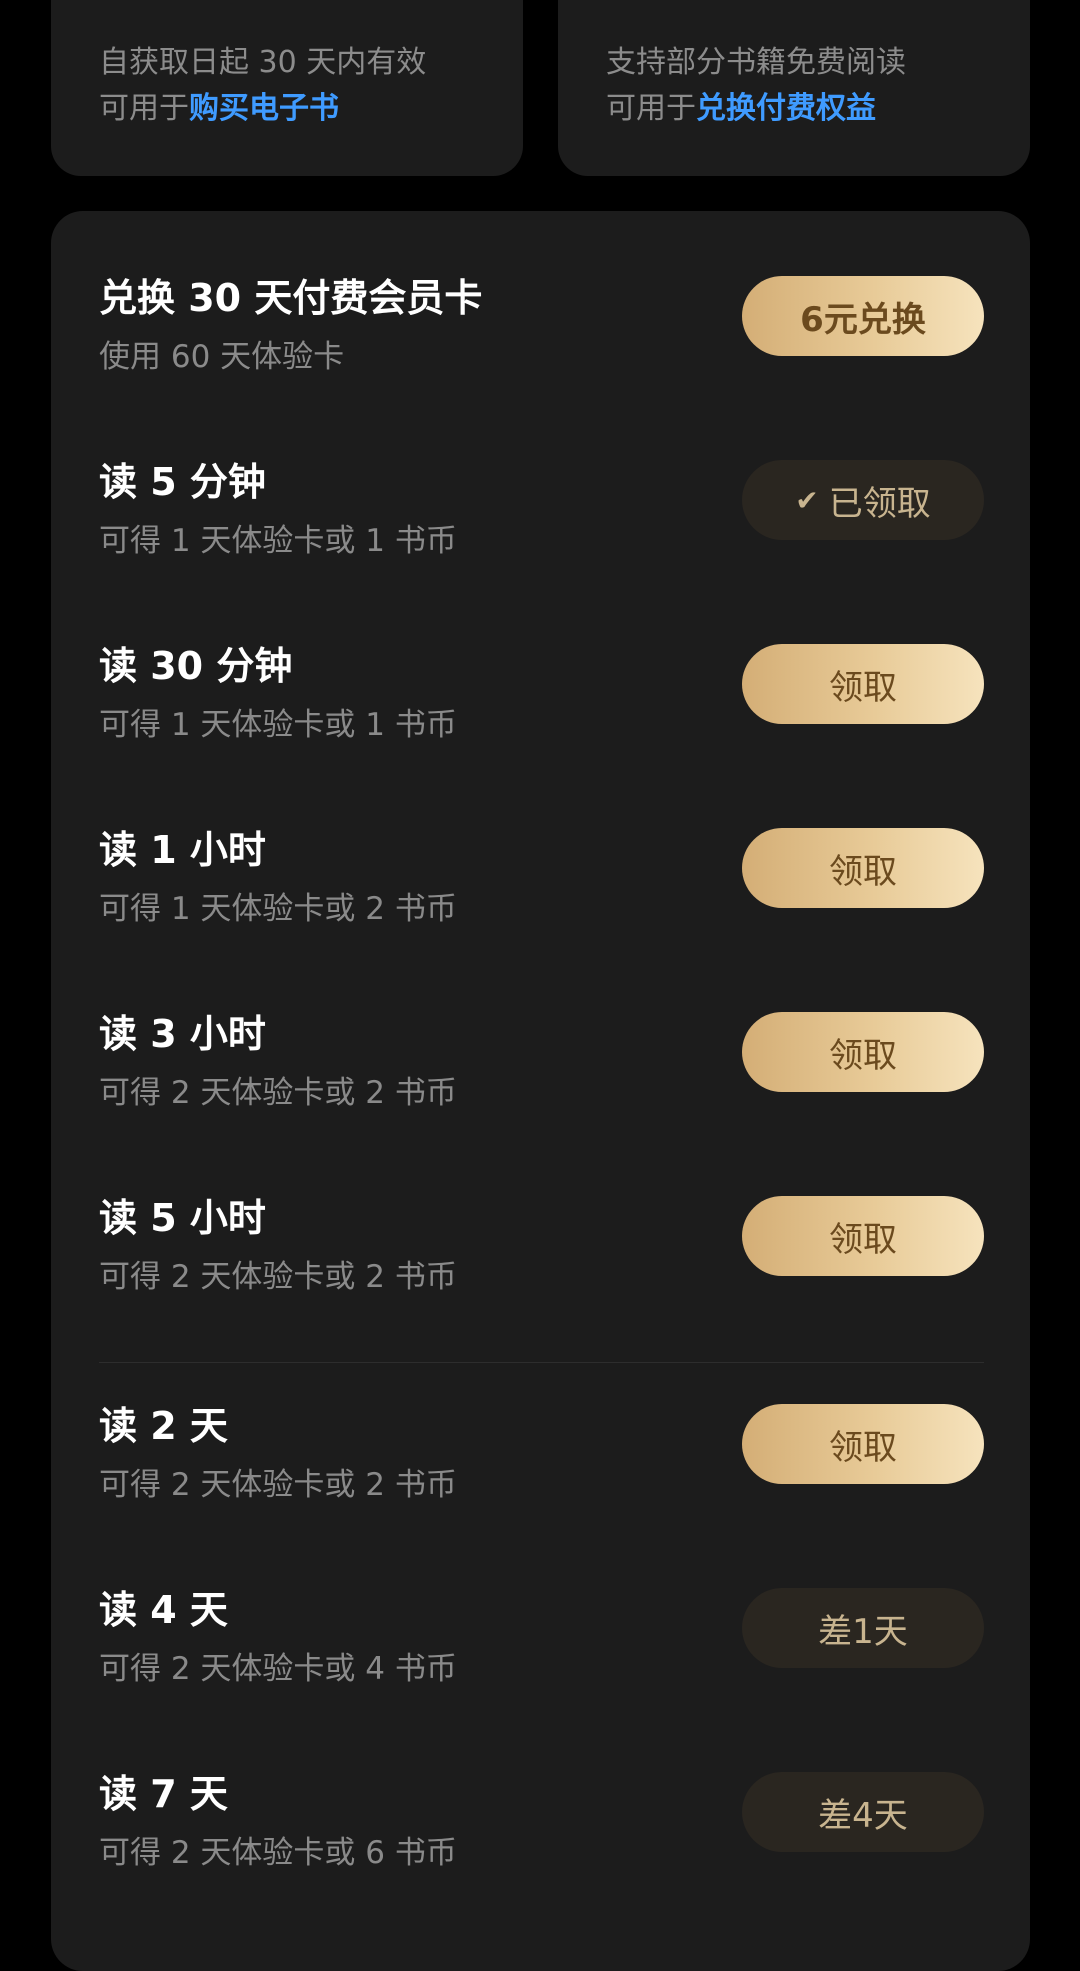 The image size is (1080, 1971). What do you see at coordinates (182, 1034) in the screenshot?
I see `task-title: 读 3 小时` at bounding box center [182, 1034].